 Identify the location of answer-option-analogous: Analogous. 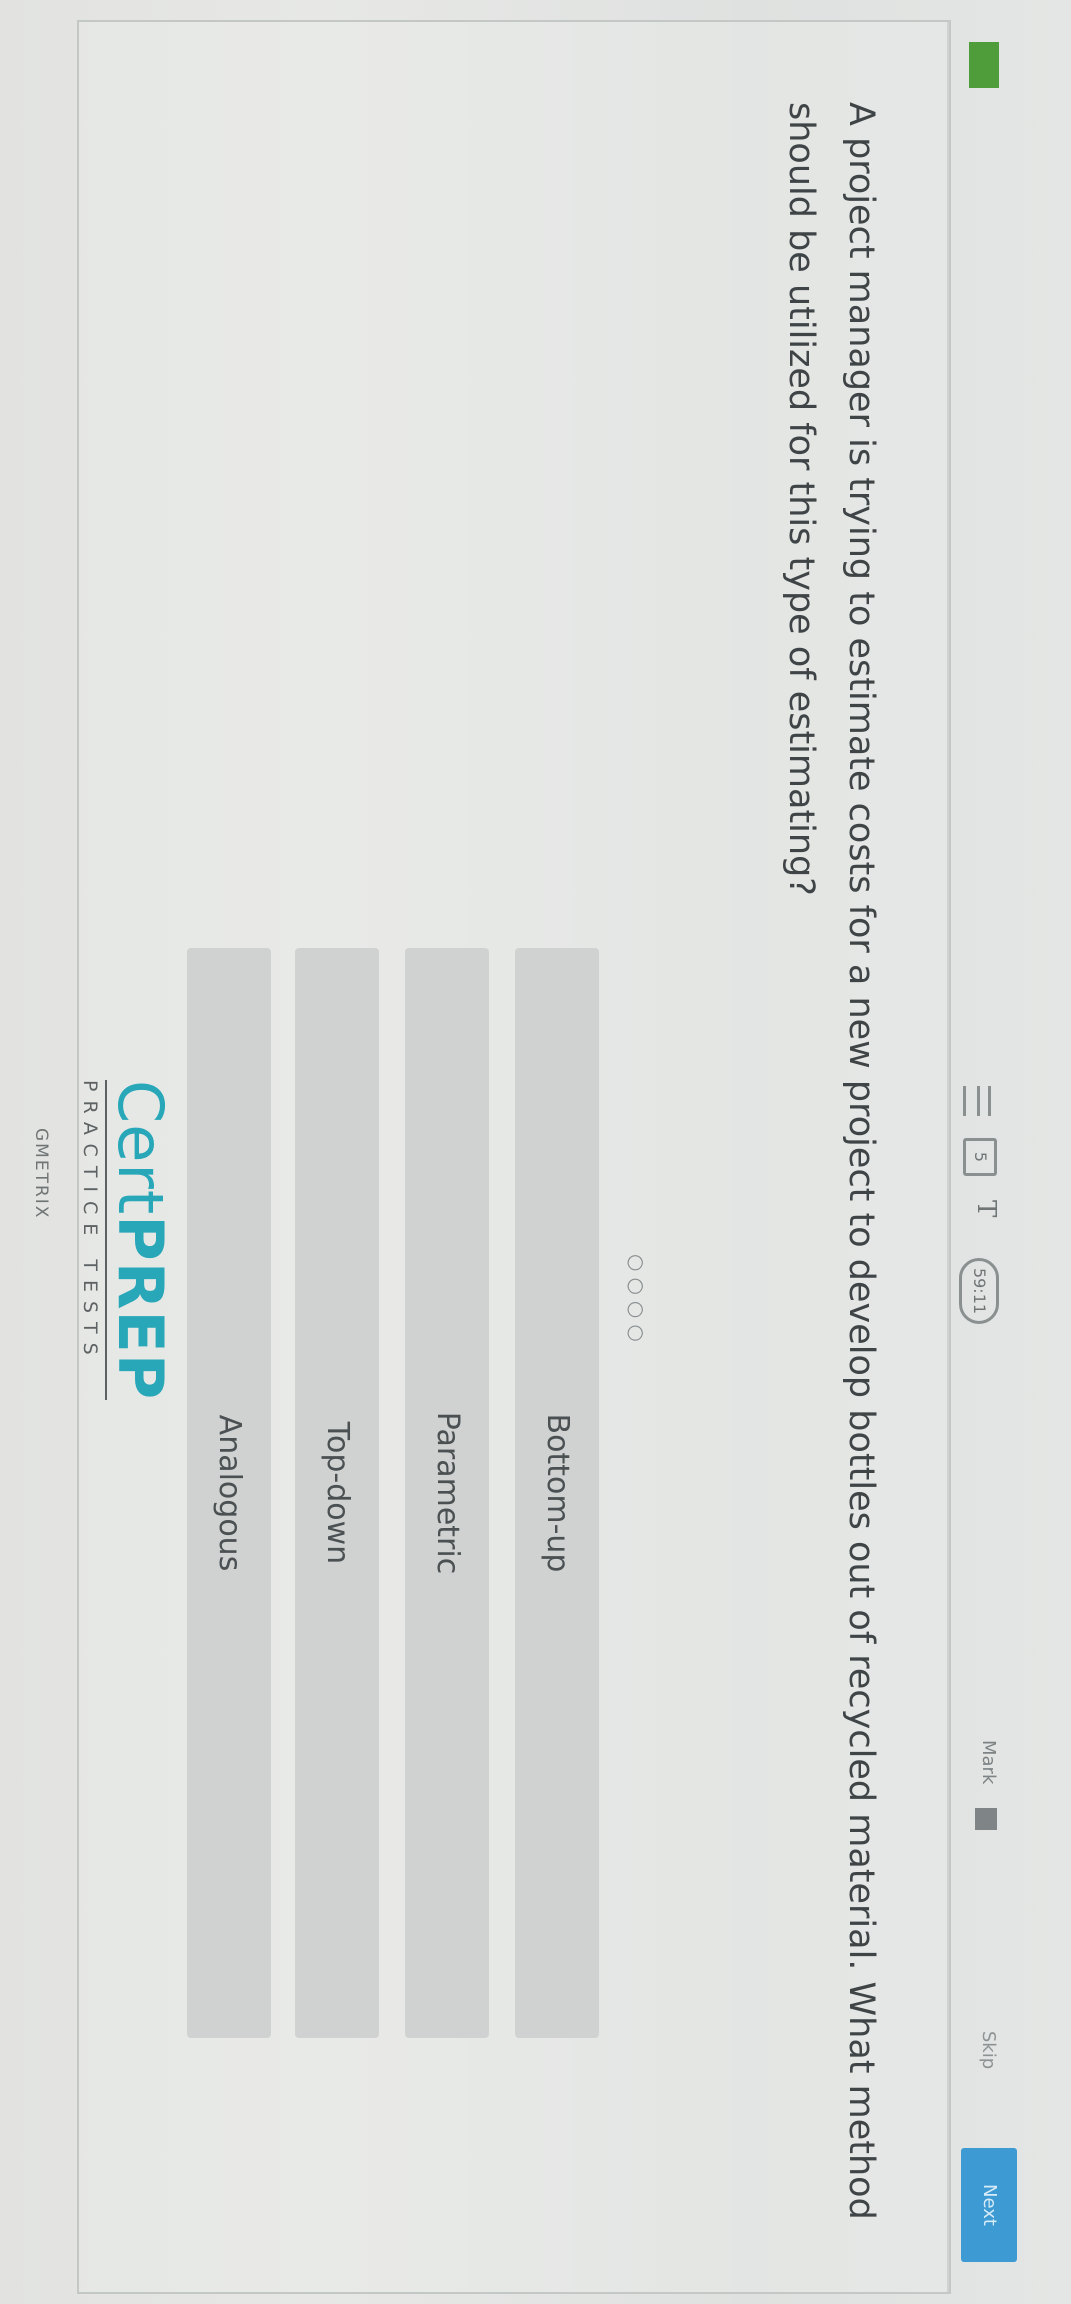
(229, 1493).